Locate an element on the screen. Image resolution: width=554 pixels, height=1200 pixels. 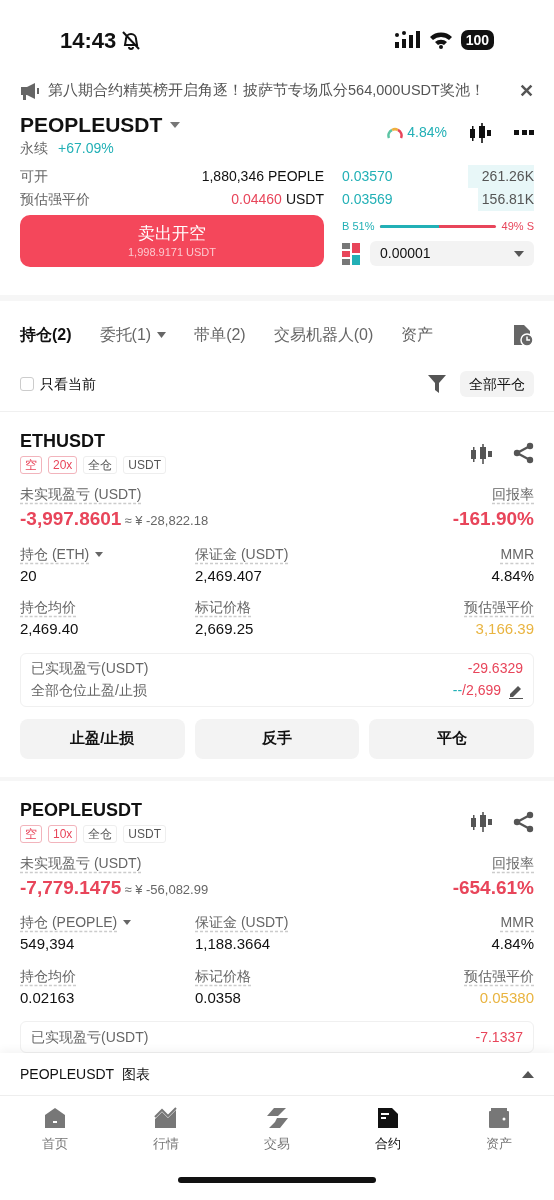
field-value: 0.0358 is located at coordinates (218, 997).